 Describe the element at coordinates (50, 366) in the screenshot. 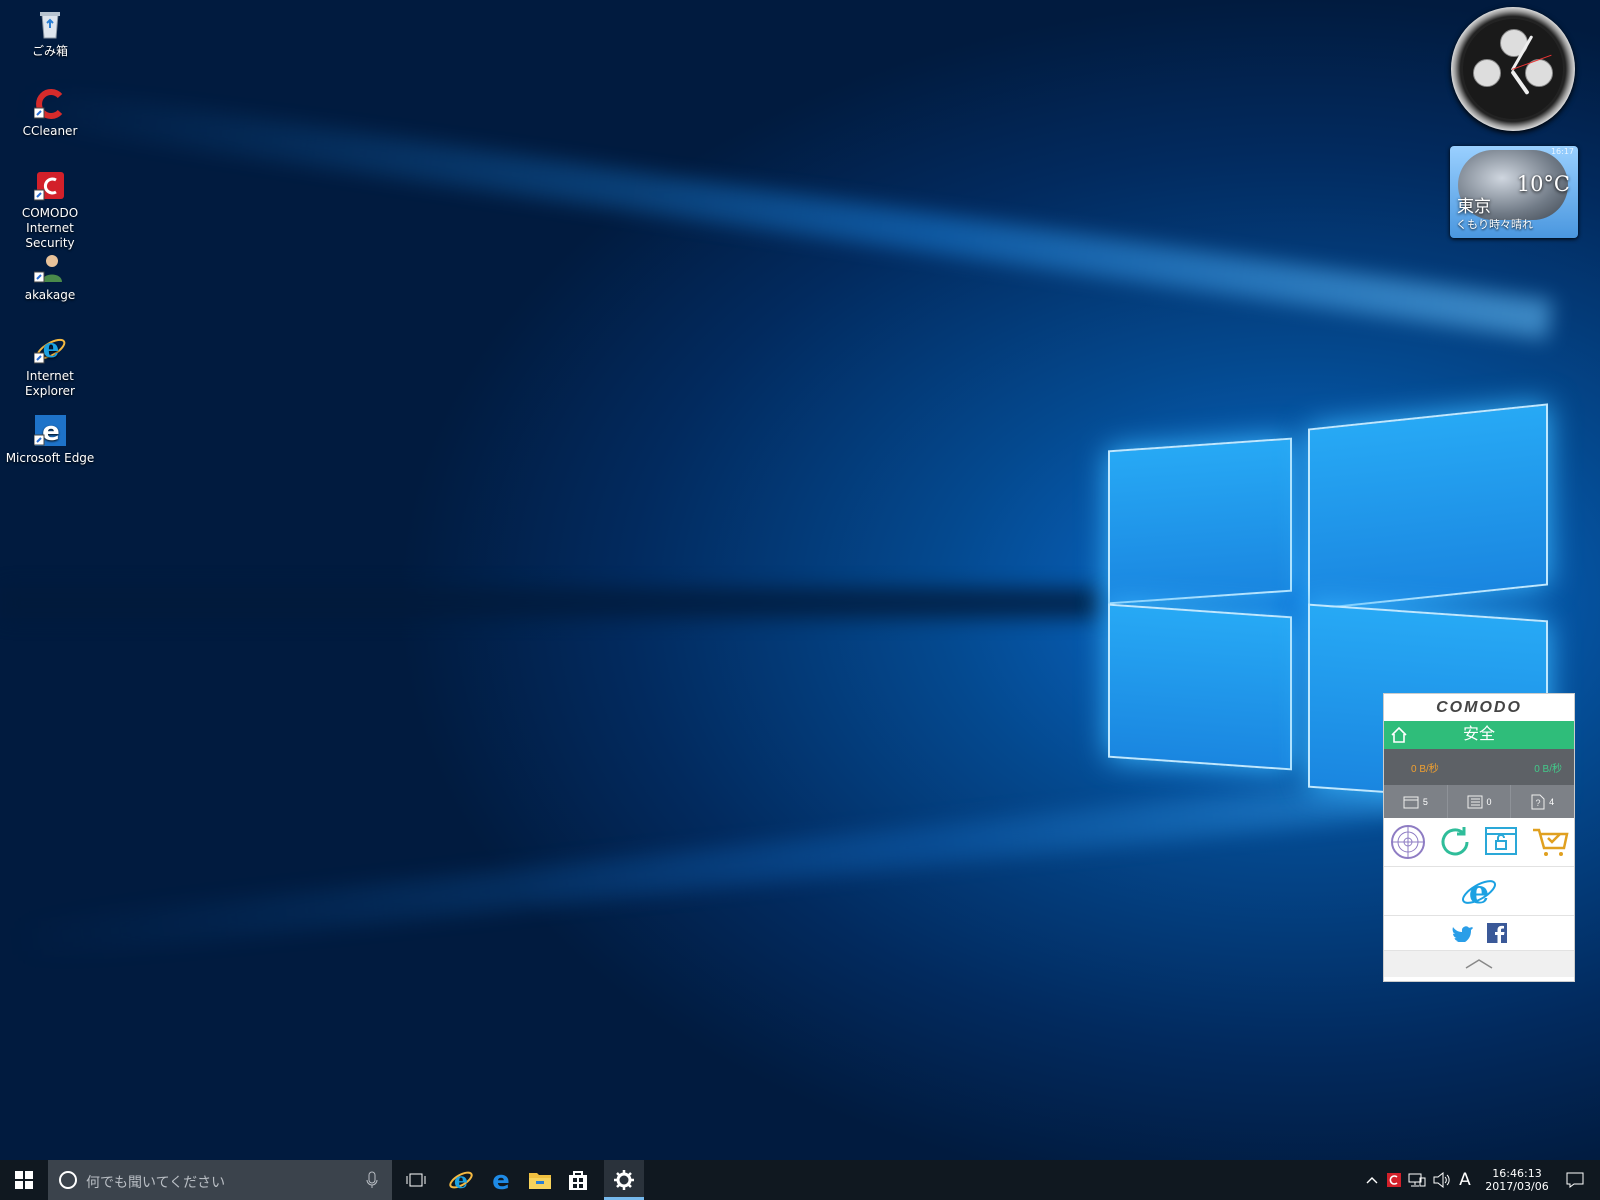

I see `desktop-icon-internet-explorer: e Internet Explorer` at that location.